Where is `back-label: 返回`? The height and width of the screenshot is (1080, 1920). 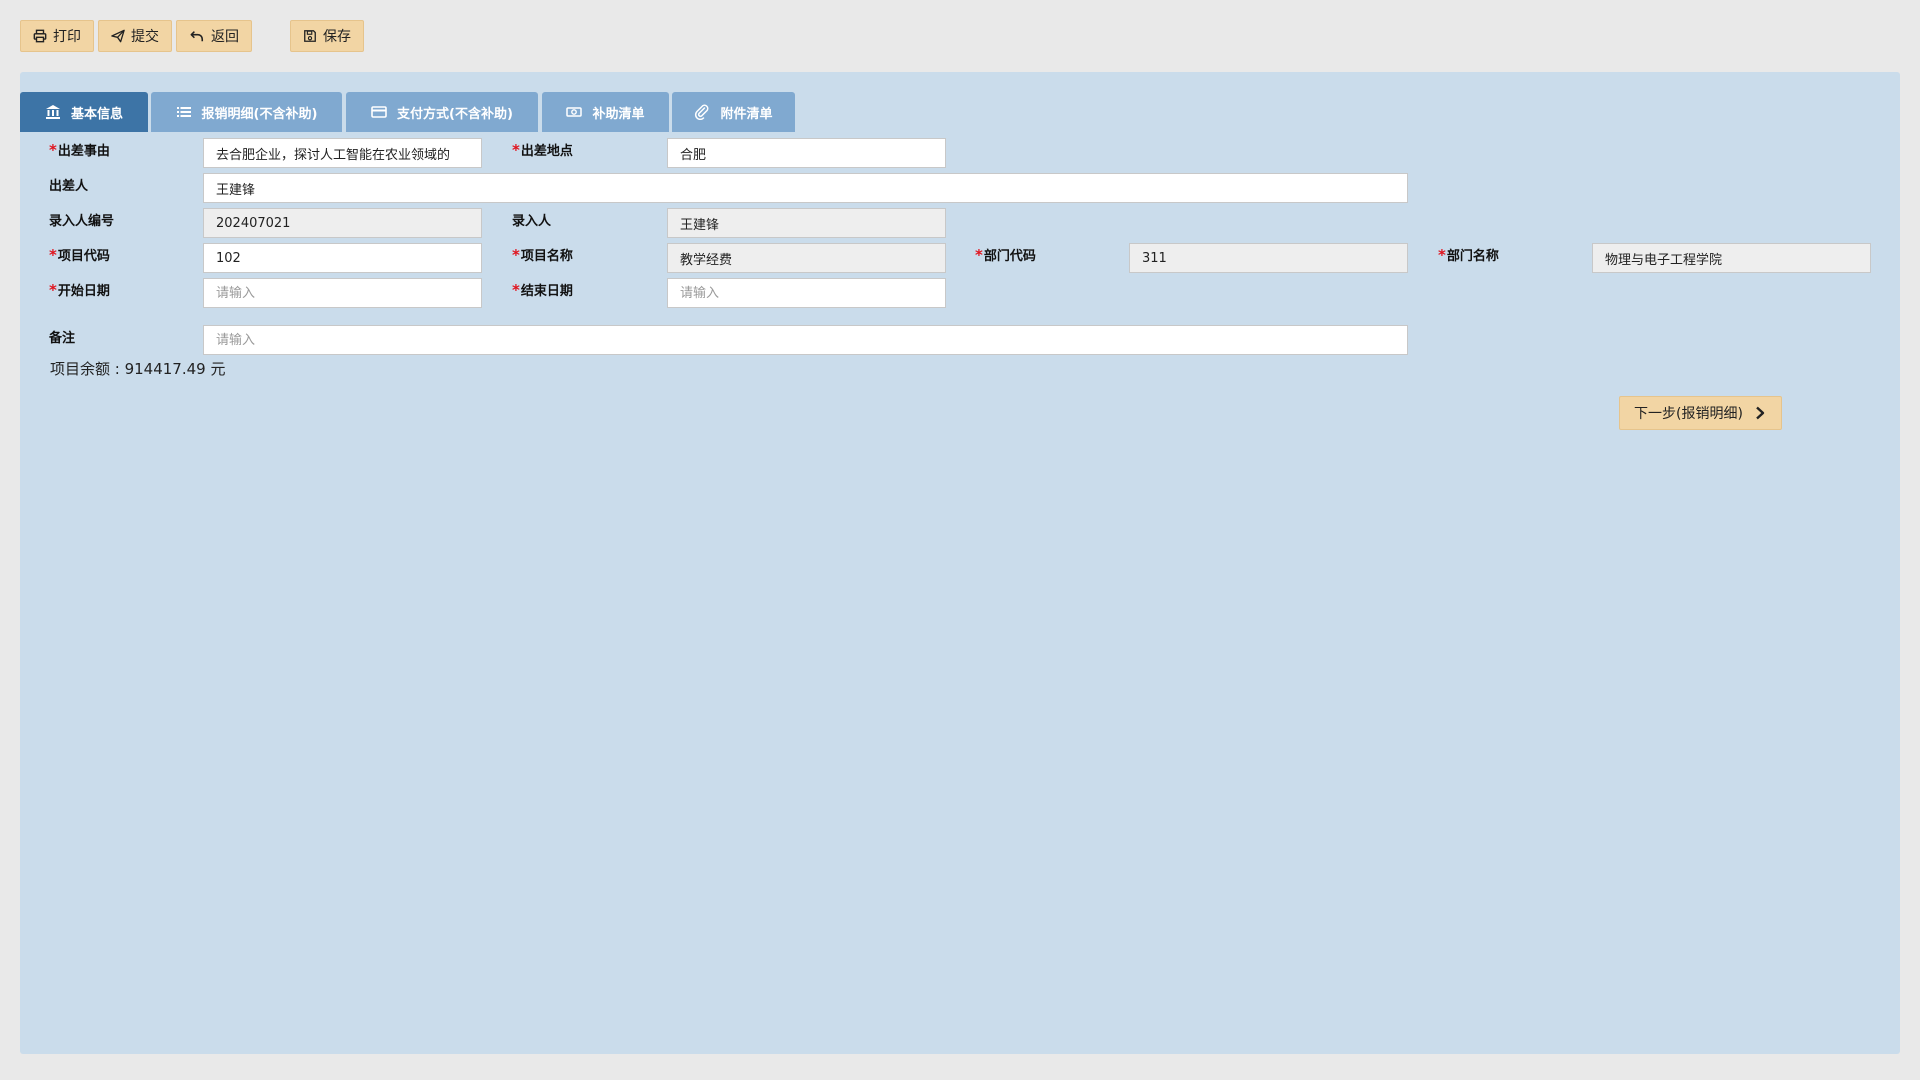 back-label: 返回 is located at coordinates (225, 37).